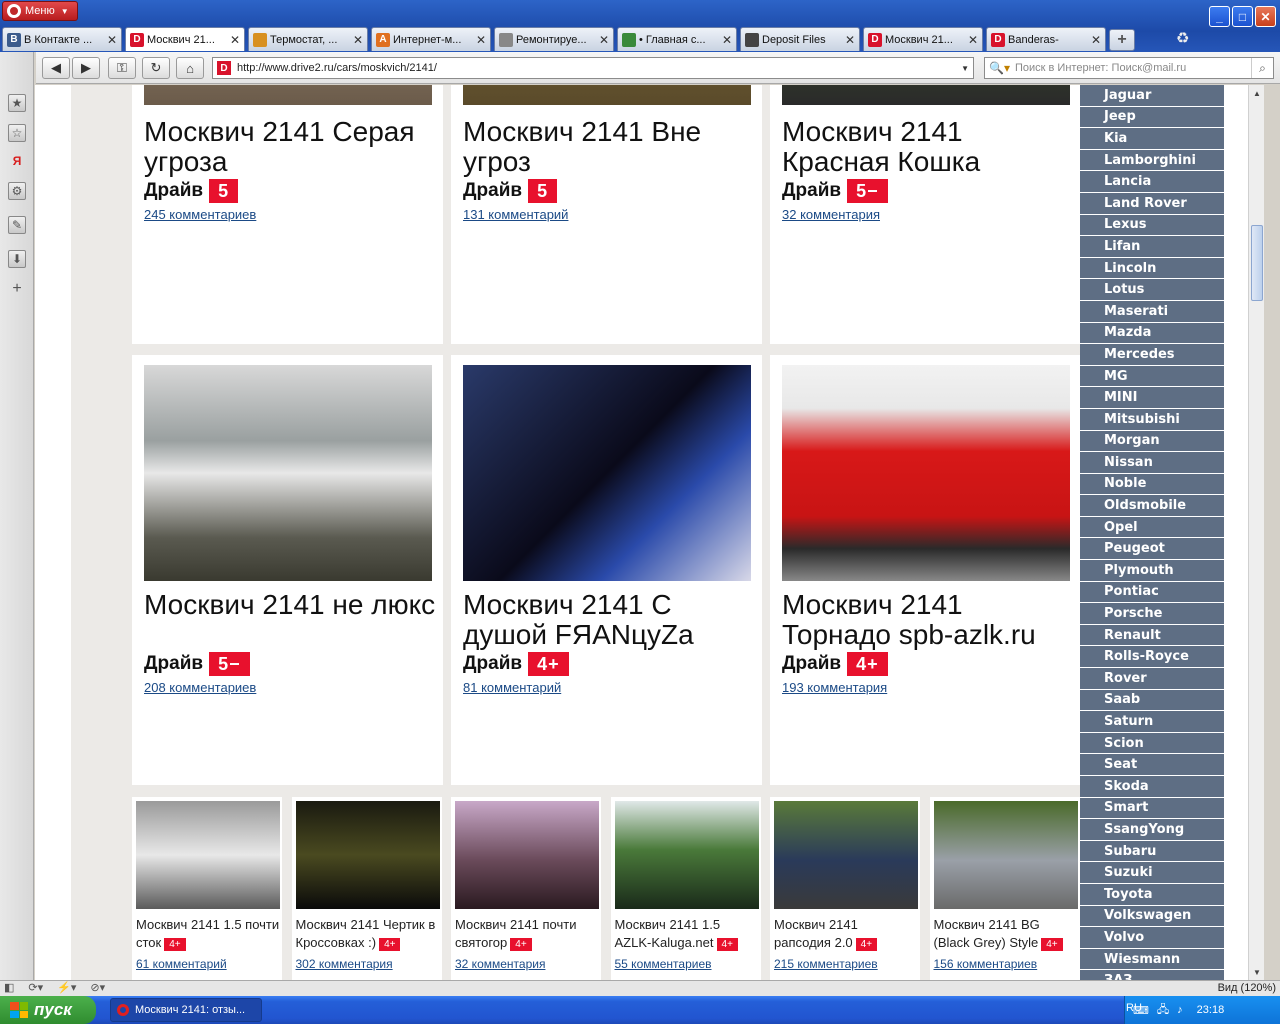  What do you see at coordinates (1152, 96) in the screenshot?
I see `brand-link: Jaguar` at bounding box center [1152, 96].